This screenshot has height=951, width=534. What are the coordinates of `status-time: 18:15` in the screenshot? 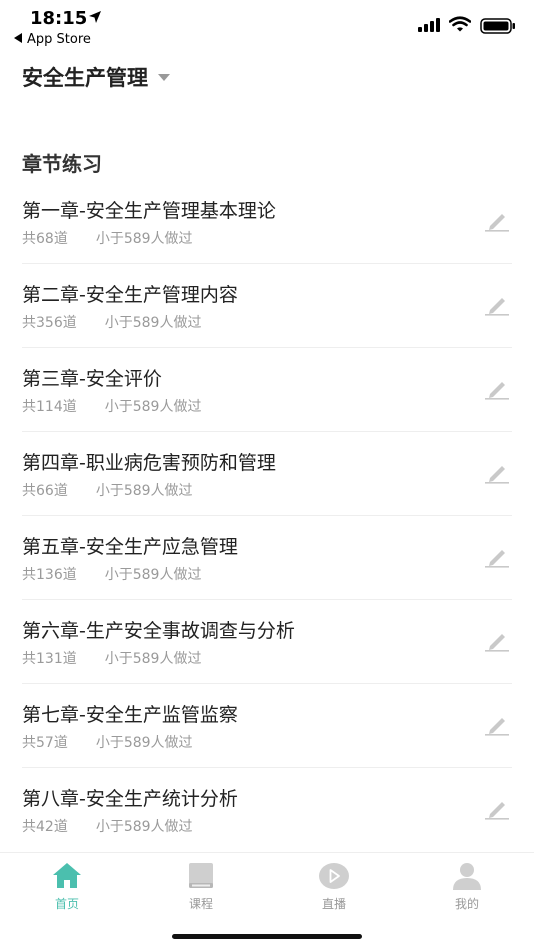 It's located at (59, 18).